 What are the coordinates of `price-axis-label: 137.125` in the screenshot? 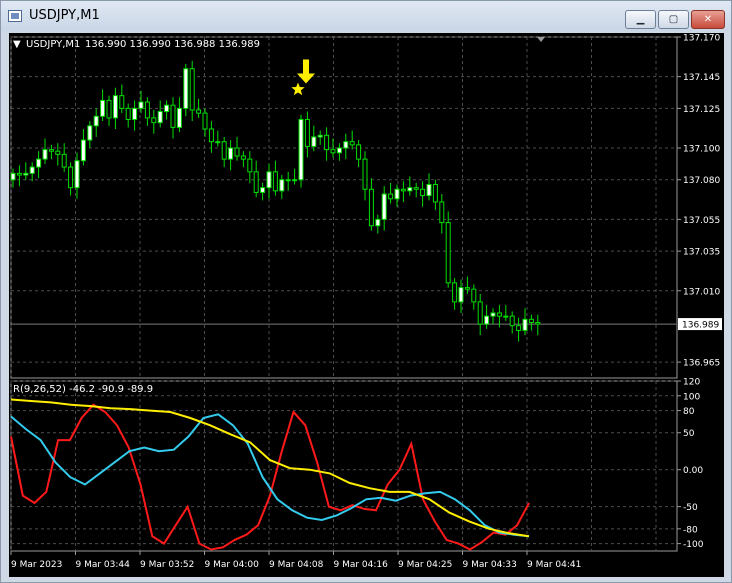 It's located at (701, 110).